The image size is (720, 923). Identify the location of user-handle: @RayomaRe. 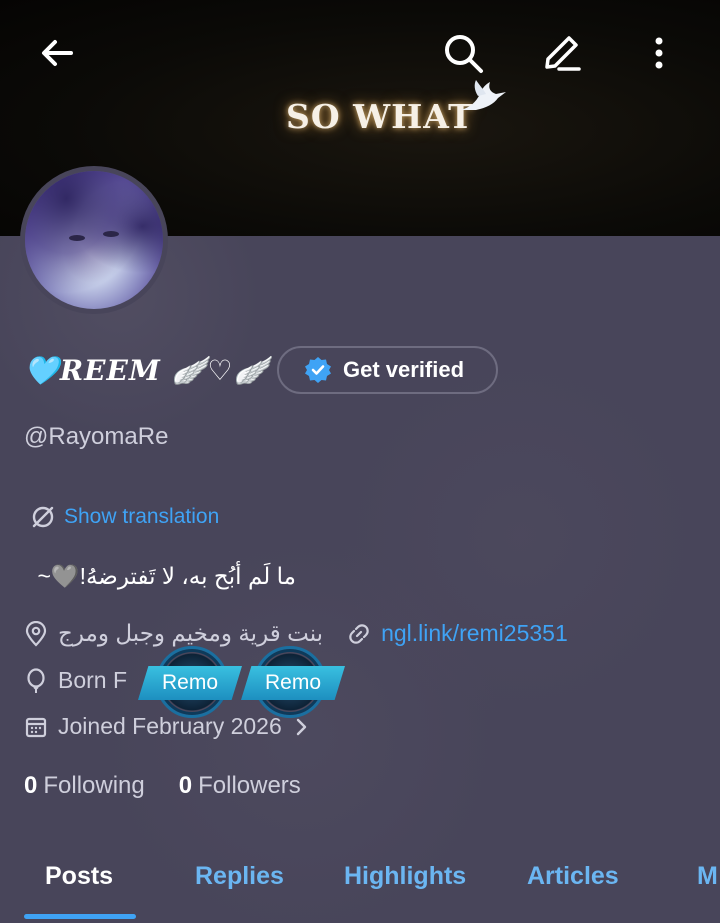
(96, 436).